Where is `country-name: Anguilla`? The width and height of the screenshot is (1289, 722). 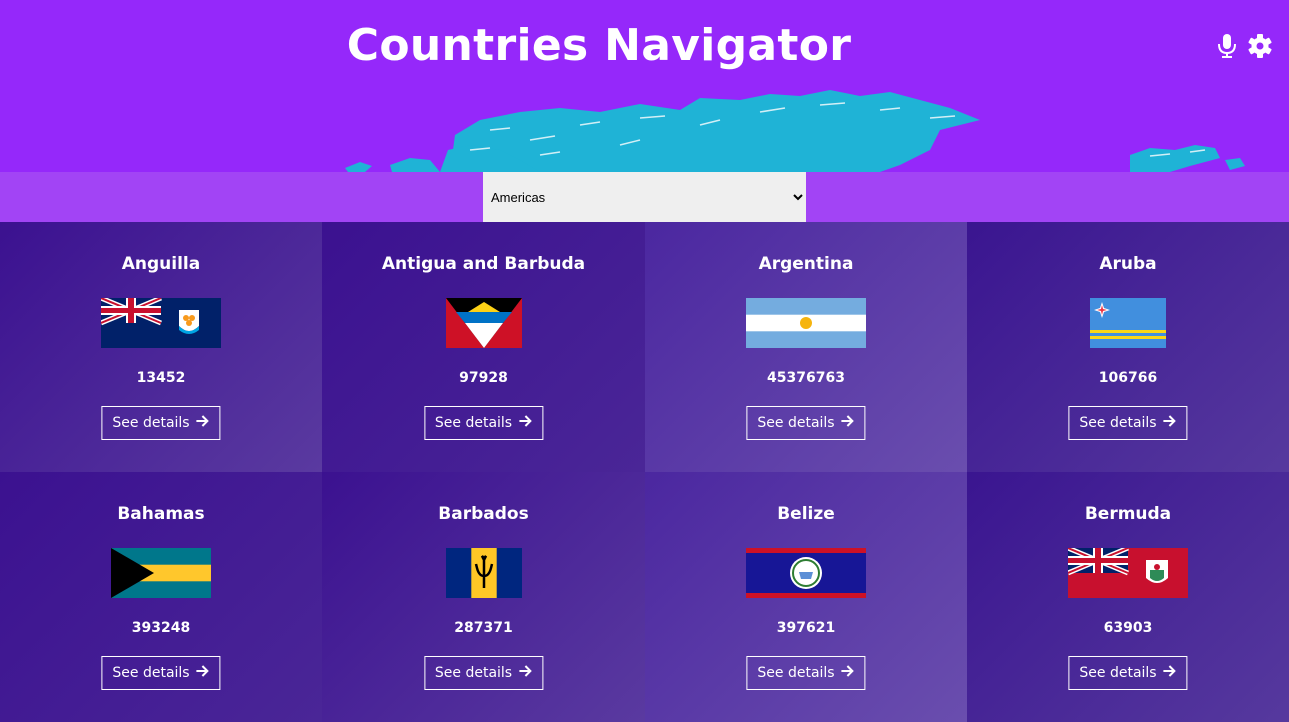 country-name: Anguilla is located at coordinates (161, 264).